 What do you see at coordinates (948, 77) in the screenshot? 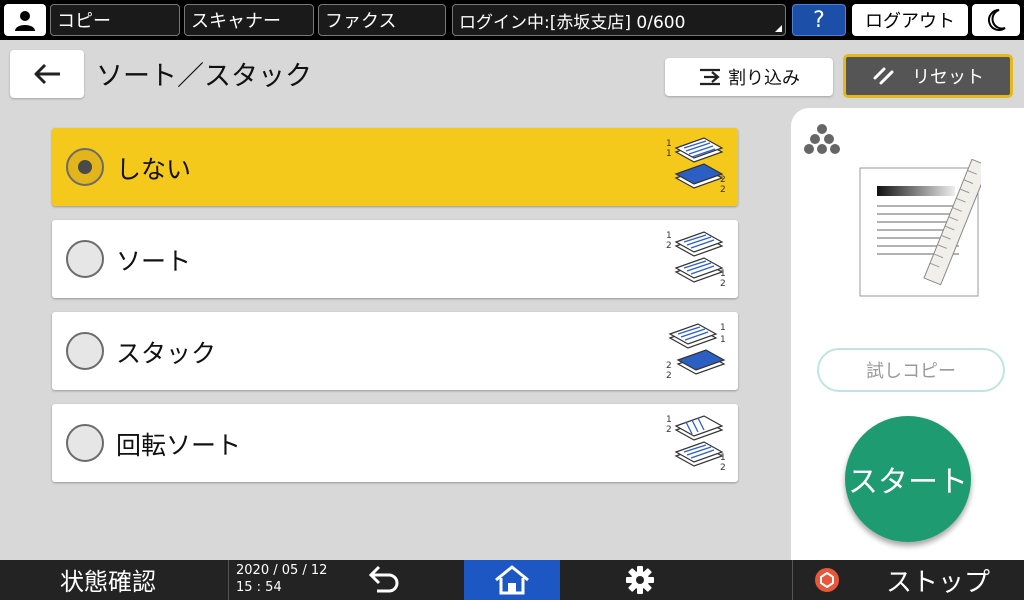
I see `reset-label: リセット` at bounding box center [948, 77].